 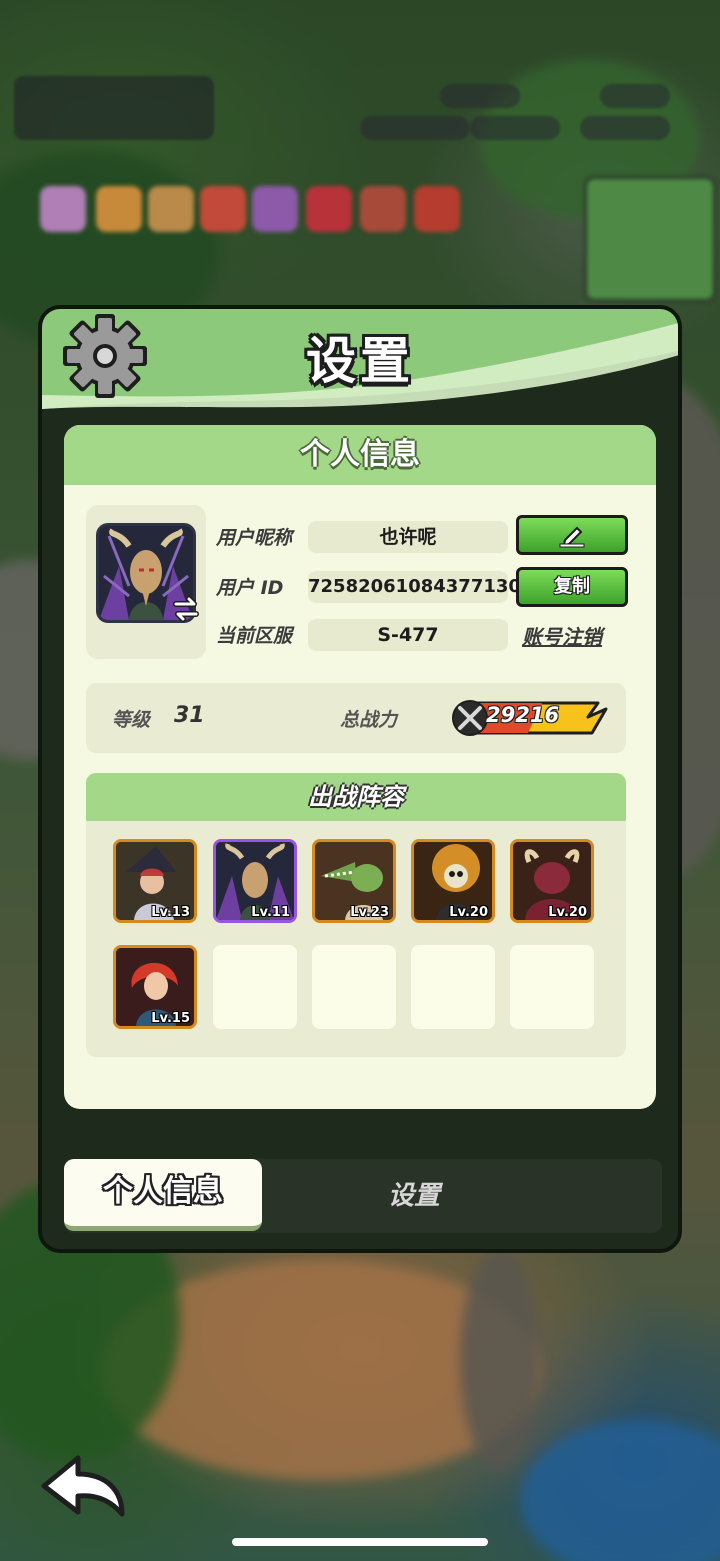 What do you see at coordinates (255, 881) in the screenshot?
I see `hero-slot: Lv.11` at bounding box center [255, 881].